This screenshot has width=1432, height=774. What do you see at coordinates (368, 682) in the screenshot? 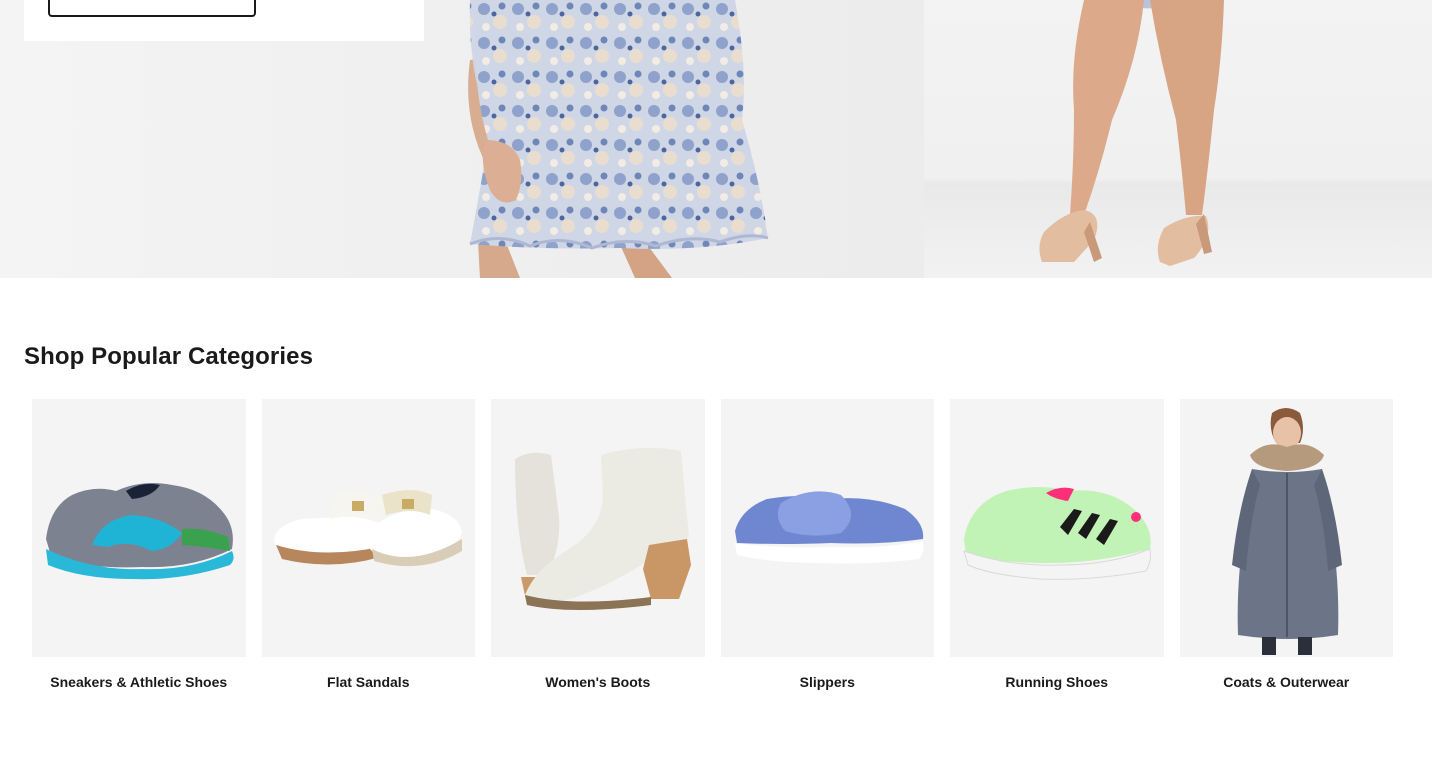
I see `category-label: Flat Sandals` at bounding box center [368, 682].